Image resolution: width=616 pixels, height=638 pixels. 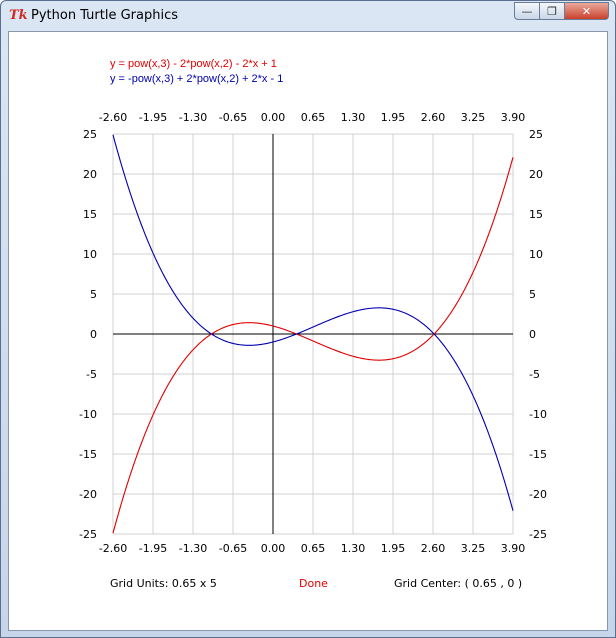 What do you see at coordinates (90, 214) in the screenshot?
I see `y-tick-label-left: 15` at bounding box center [90, 214].